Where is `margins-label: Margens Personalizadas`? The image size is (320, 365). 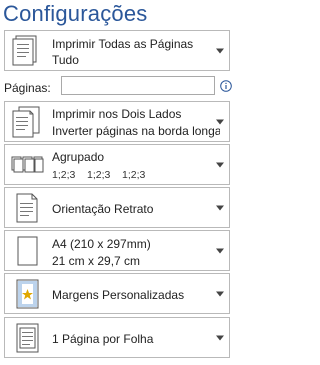
margins-label: Margens Personalizadas is located at coordinates (118, 295).